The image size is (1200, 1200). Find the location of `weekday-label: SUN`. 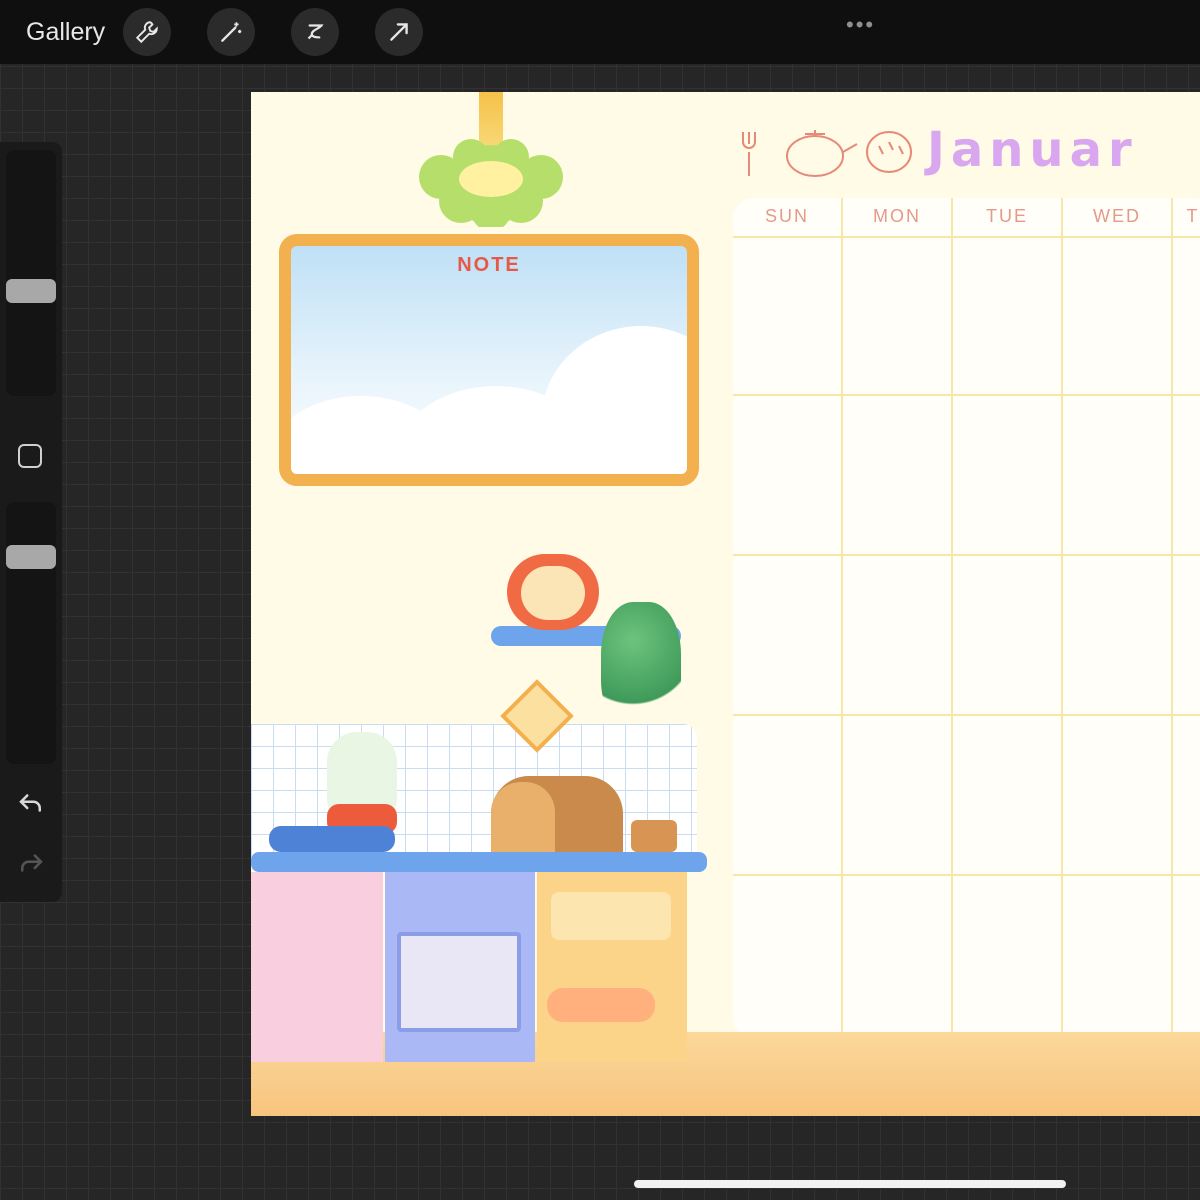

weekday-label: SUN is located at coordinates (786, 216).